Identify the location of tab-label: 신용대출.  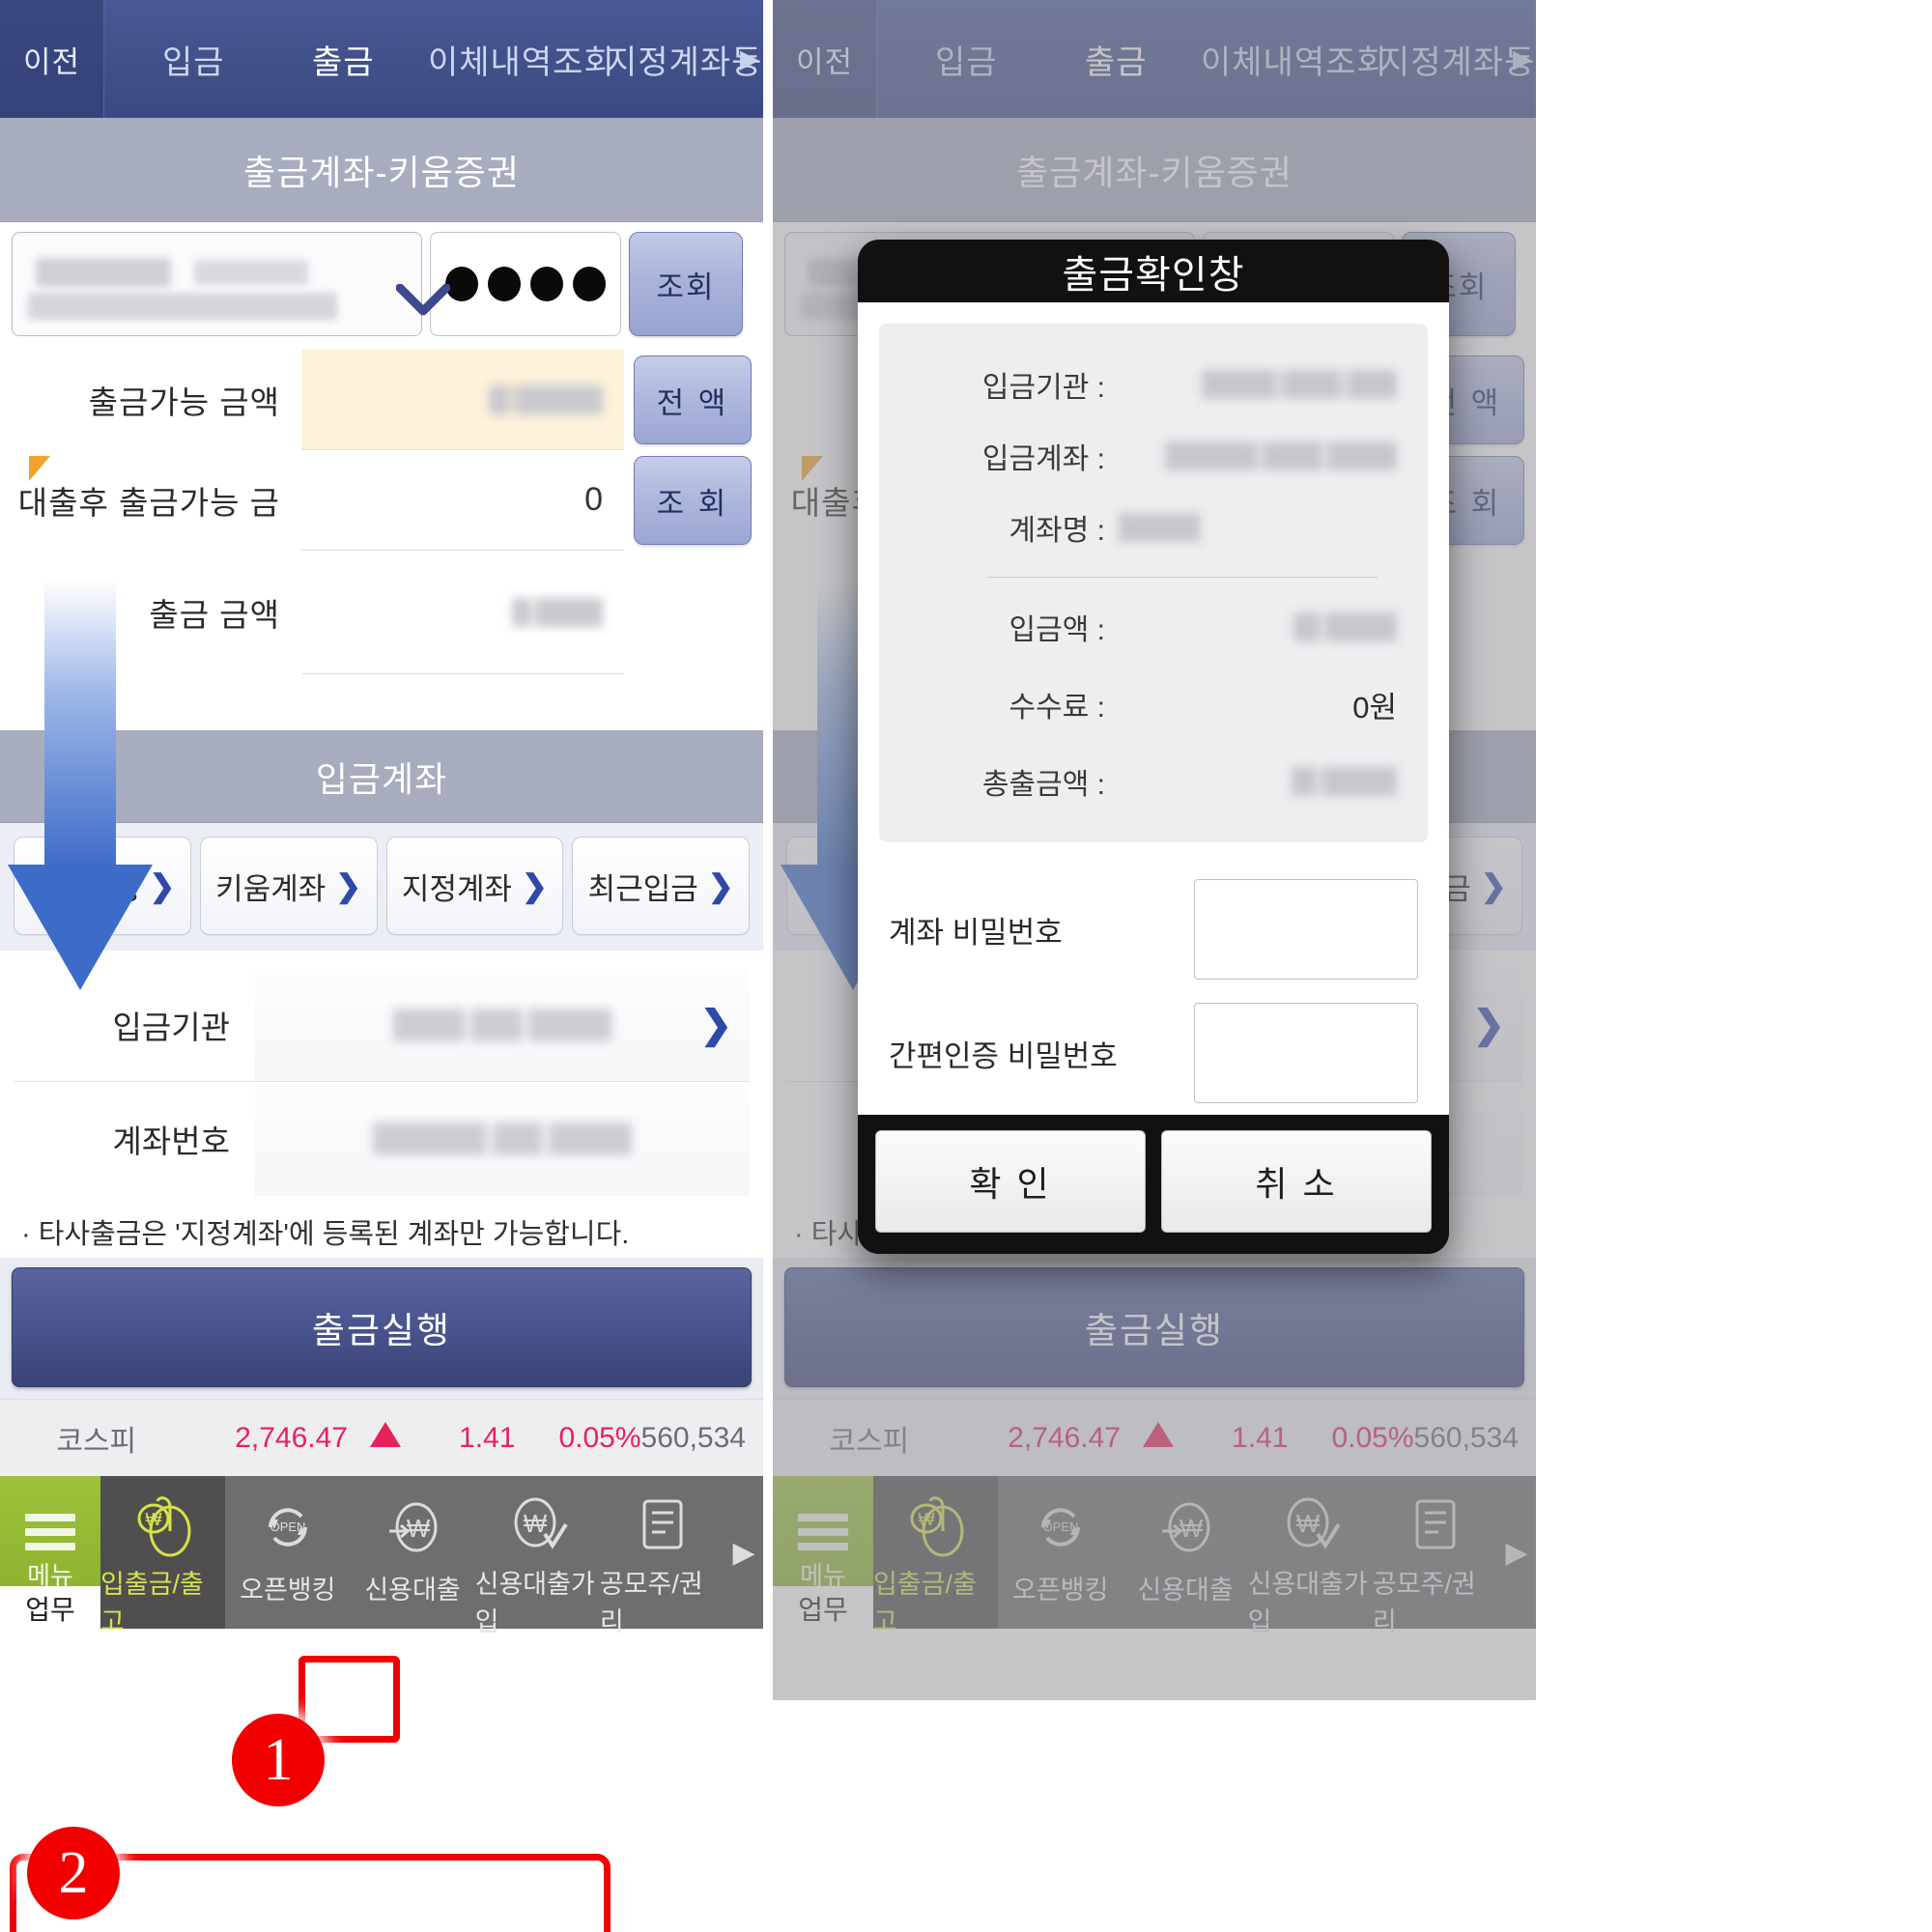
(412, 1590).